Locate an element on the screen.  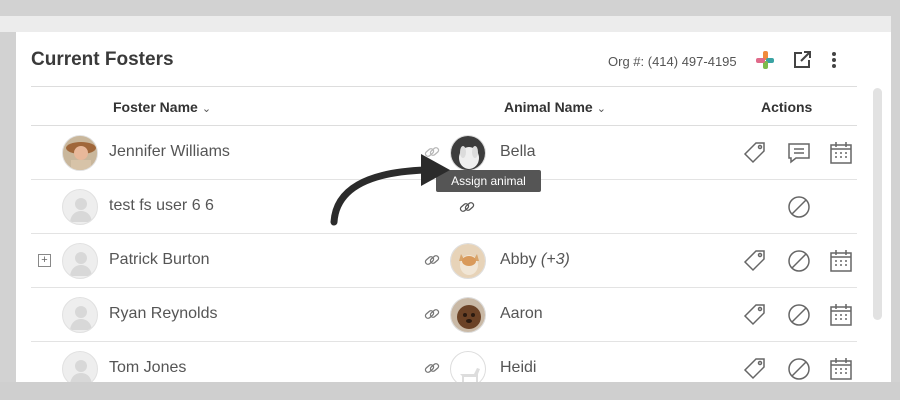
table-row: Tom Jones Heidi is located at coordinates (444, 362).